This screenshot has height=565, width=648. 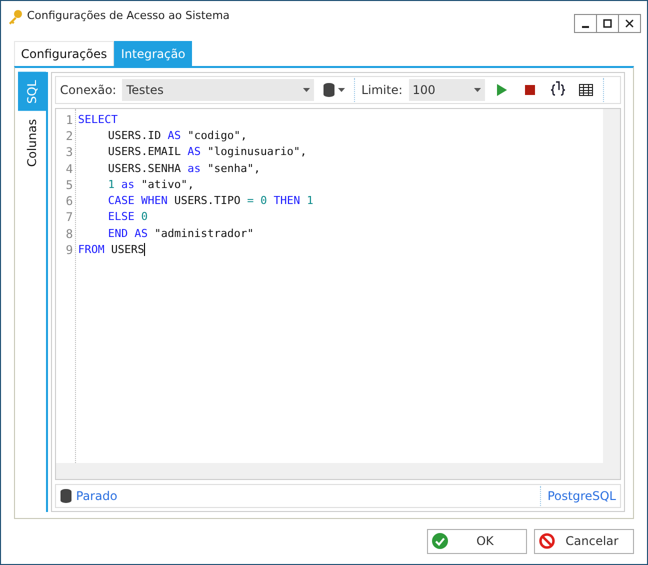 What do you see at coordinates (477, 541) in the screenshot?
I see `ok-button: OK` at bounding box center [477, 541].